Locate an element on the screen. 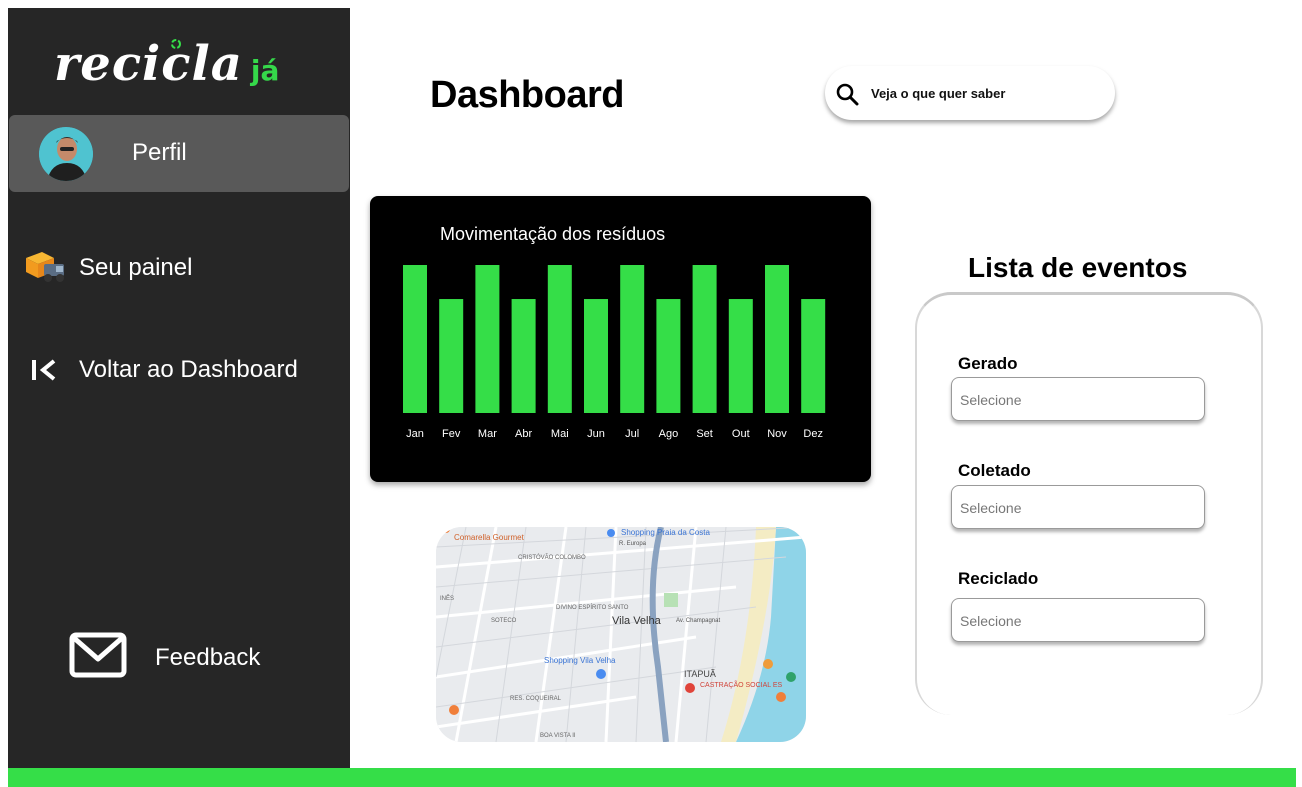 This screenshot has width=1302, height=787. chart-bar-out is located at coordinates (740, 356).